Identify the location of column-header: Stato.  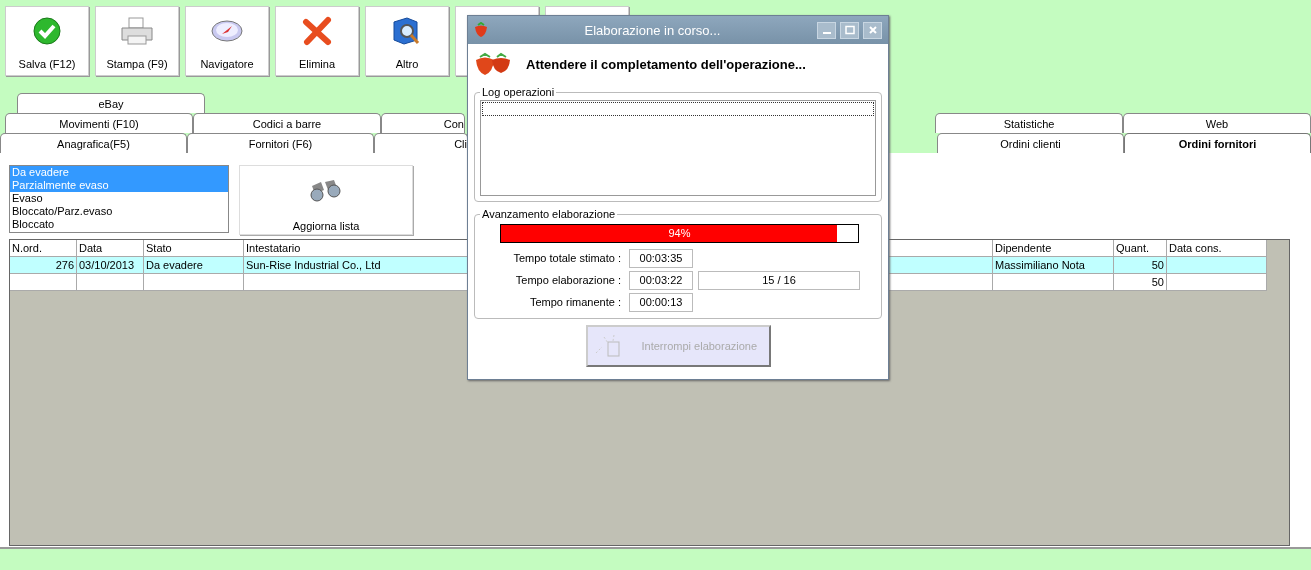
(194, 248).